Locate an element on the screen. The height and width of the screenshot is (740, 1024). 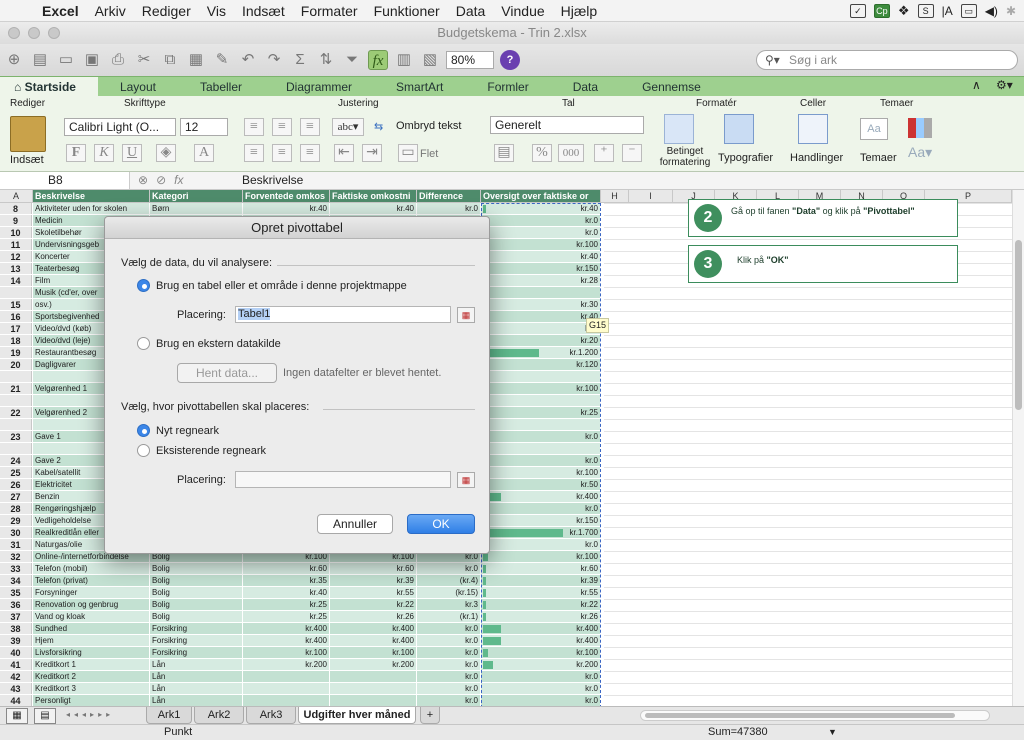
clock-icon: ✓ is located at coordinates (857, 10).